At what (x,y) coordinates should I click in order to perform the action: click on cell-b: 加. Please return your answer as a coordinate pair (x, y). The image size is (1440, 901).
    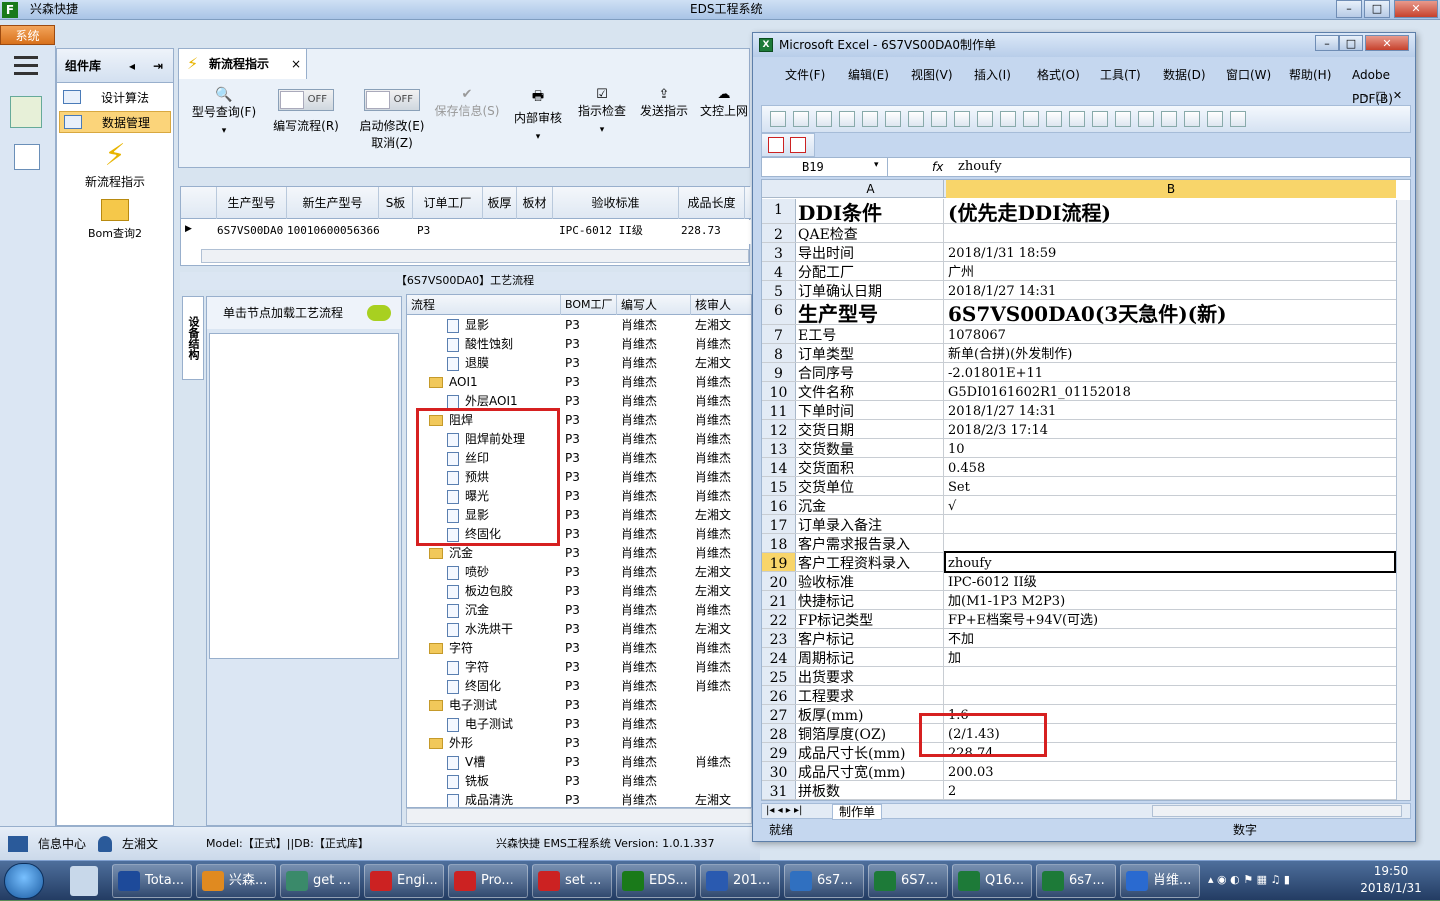
    Looking at the image, I should click on (1170, 657).